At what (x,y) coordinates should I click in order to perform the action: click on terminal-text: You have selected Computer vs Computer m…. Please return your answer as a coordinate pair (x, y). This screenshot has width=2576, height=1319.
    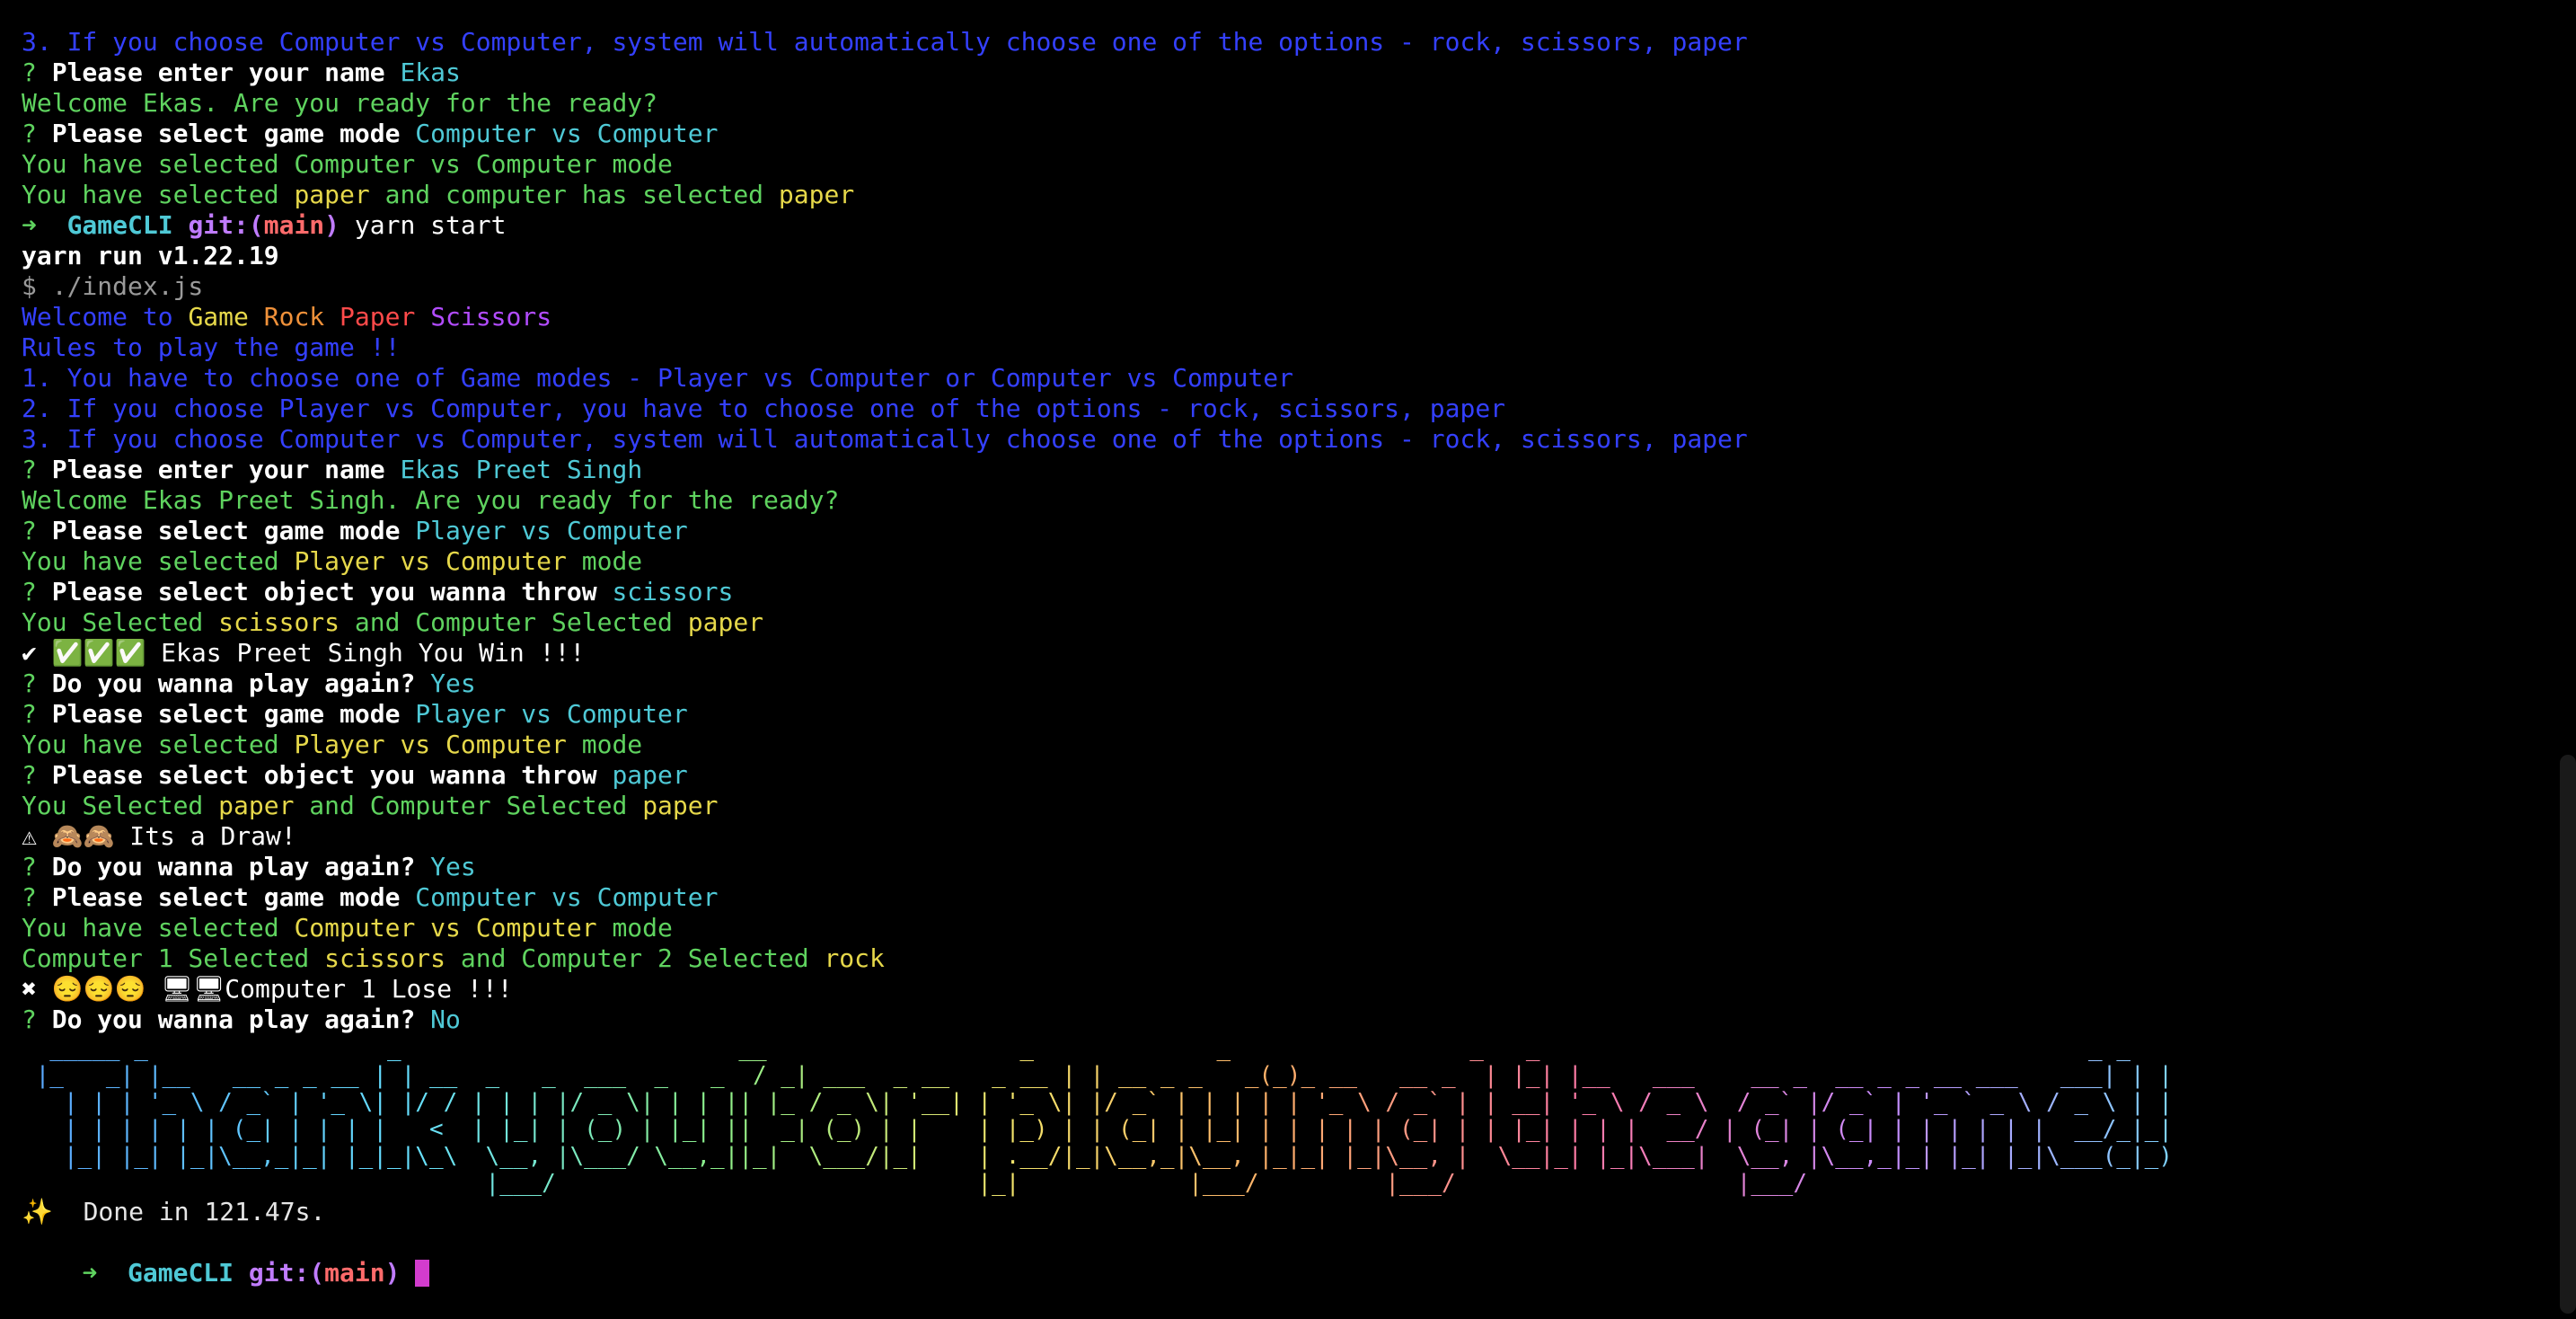
    Looking at the image, I should click on (347, 164).